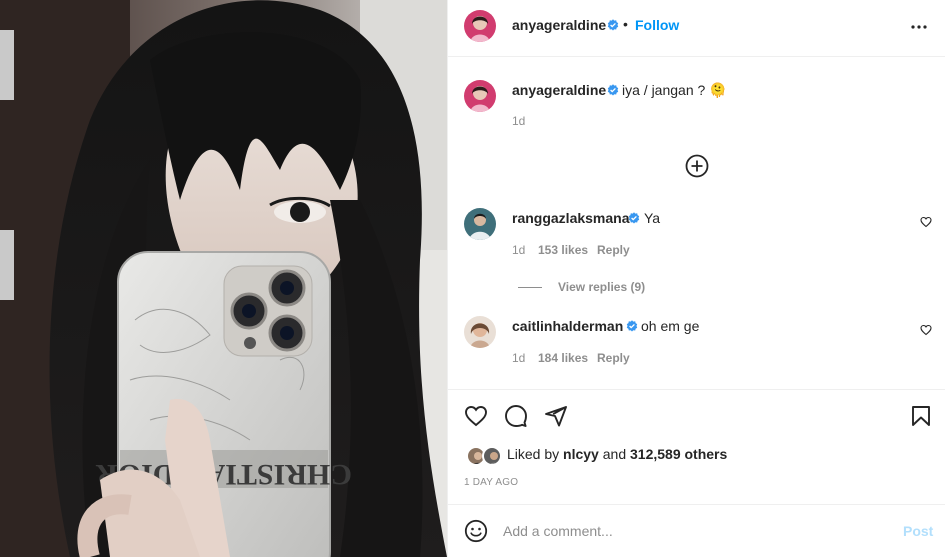 This screenshot has height=557, width=945. Describe the element at coordinates (530, 287) in the screenshot. I see `view-replies-line` at that location.